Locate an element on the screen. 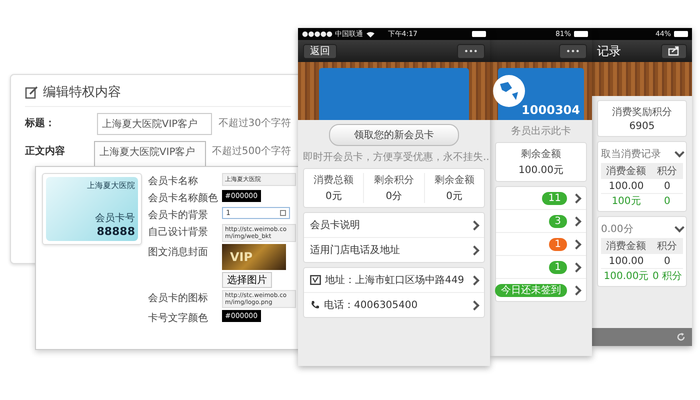  item-label: 地址：上海市虹口区场中路449 is located at coordinates (395, 280).